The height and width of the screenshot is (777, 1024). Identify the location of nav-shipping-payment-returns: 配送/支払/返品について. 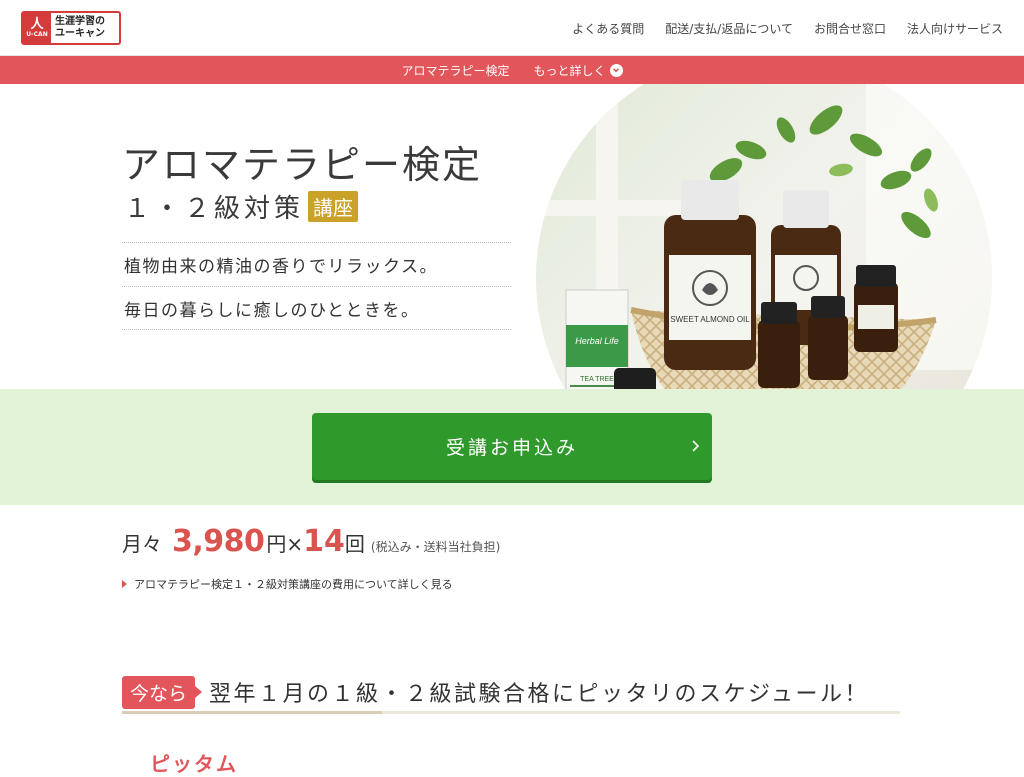
(729, 28).